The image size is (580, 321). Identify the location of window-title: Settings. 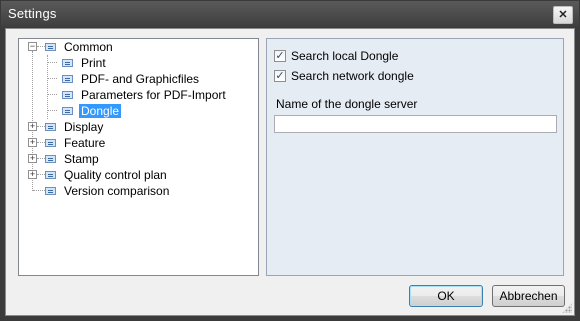
(32, 13).